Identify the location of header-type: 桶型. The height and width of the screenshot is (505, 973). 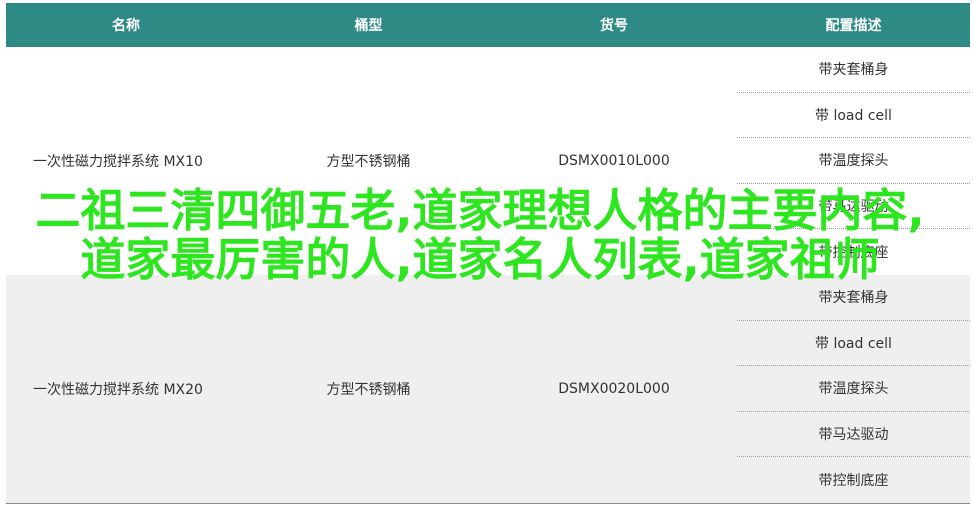
(368, 26).